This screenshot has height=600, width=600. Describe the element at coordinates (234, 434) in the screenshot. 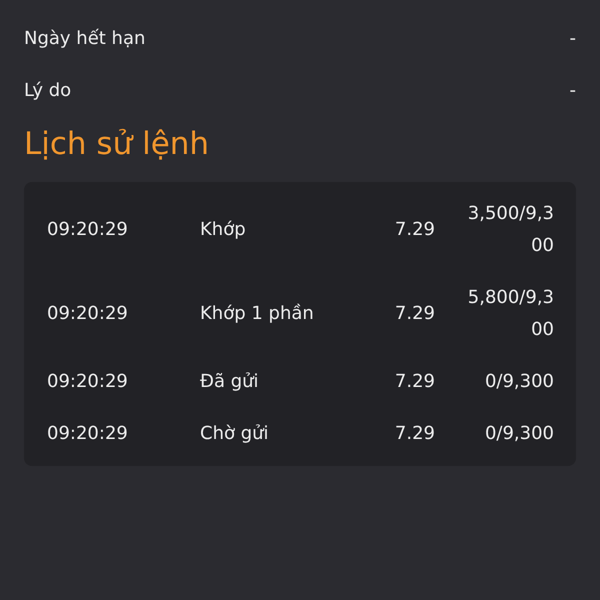

I see `status-cell-text: Chờ gửi` at that location.